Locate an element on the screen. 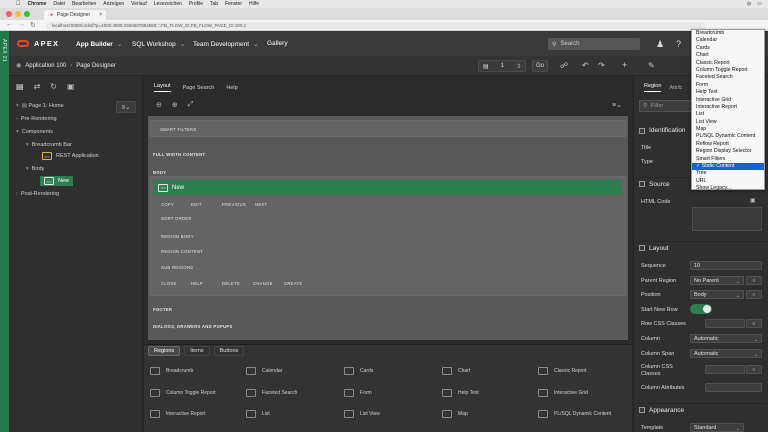 The image size is (768, 432). filter-input: ⚲ Filter is located at coordinates (666, 106).